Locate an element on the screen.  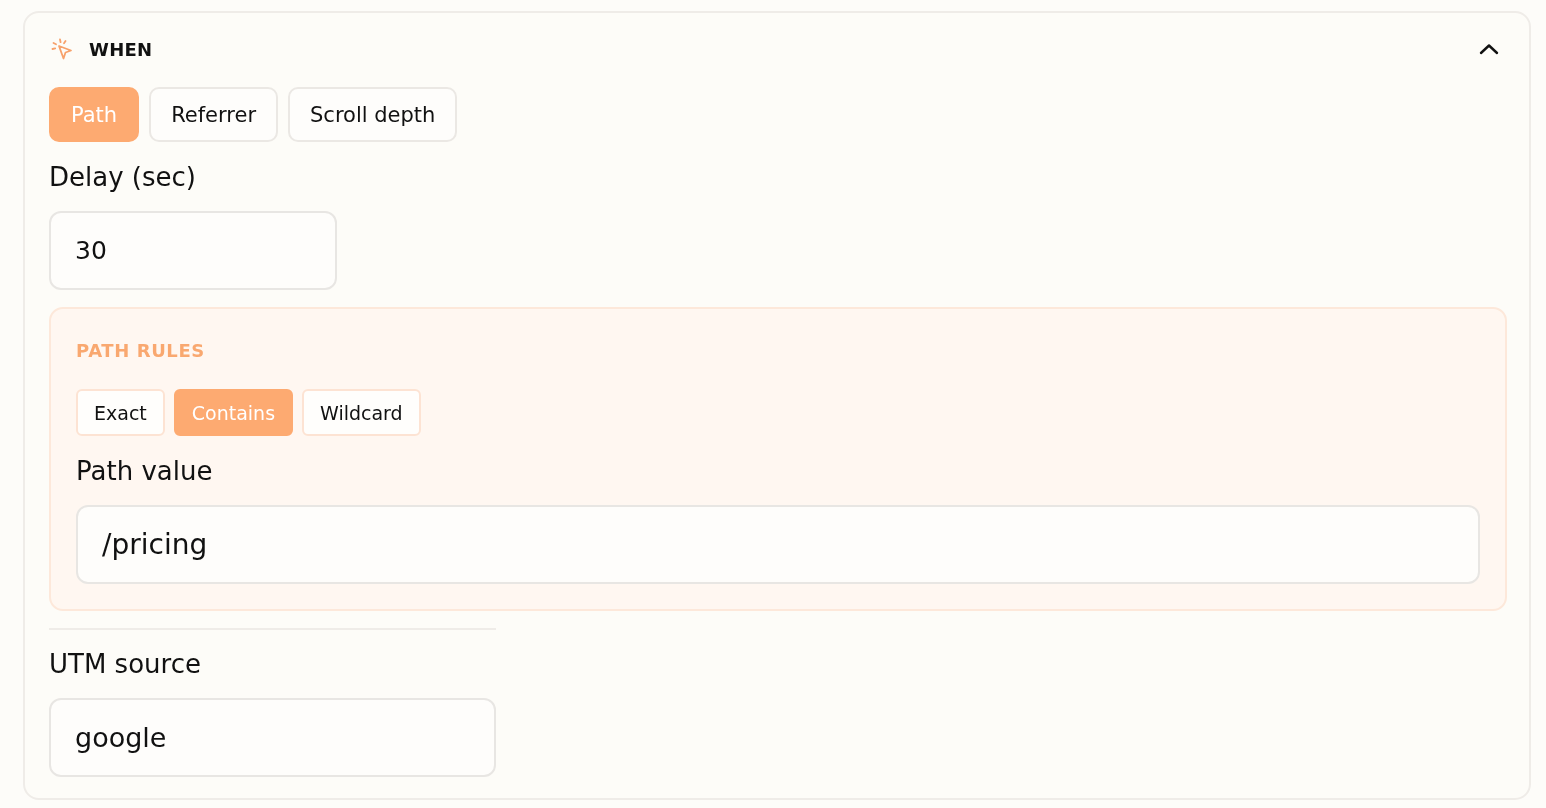
match-mode-button: Exact is located at coordinates (120, 412).